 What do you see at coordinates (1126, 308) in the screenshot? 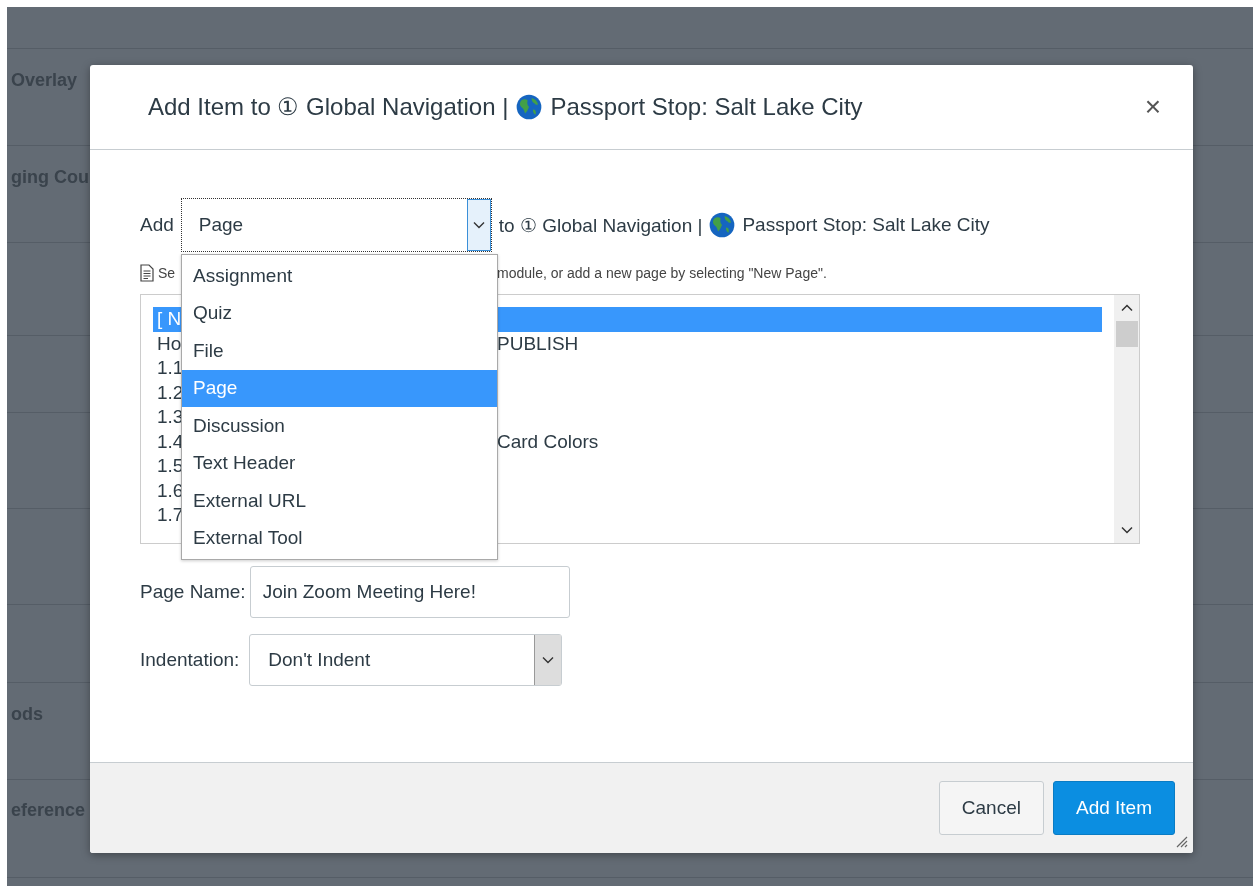
I see `scroll-up-icon` at bounding box center [1126, 308].